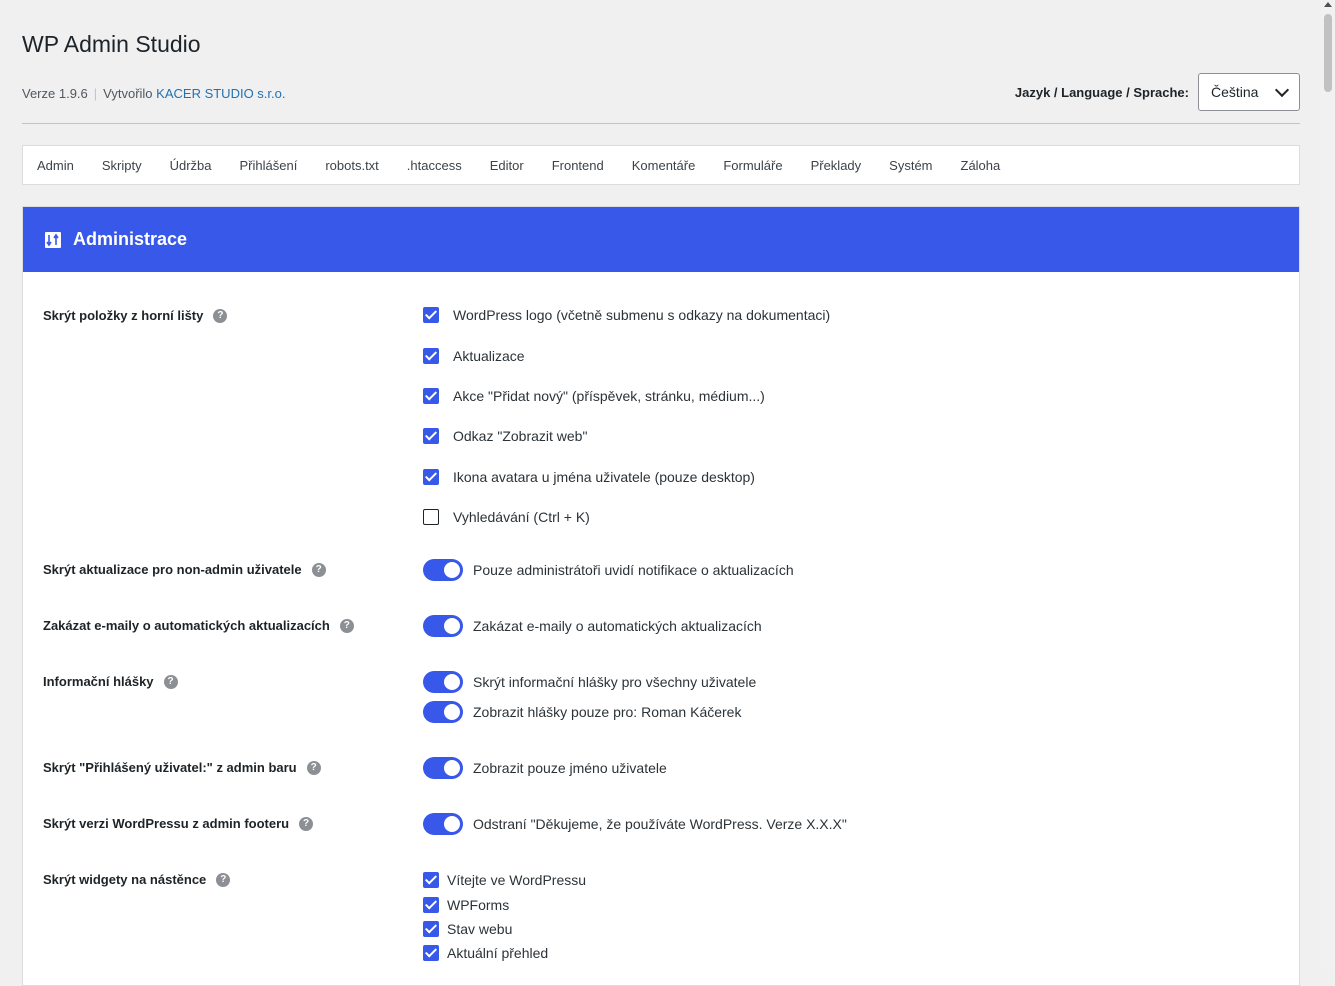 The width and height of the screenshot is (1335, 986). Describe the element at coordinates (480, 929) in the screenshot. I see `option-label: Stav webu` at that location.